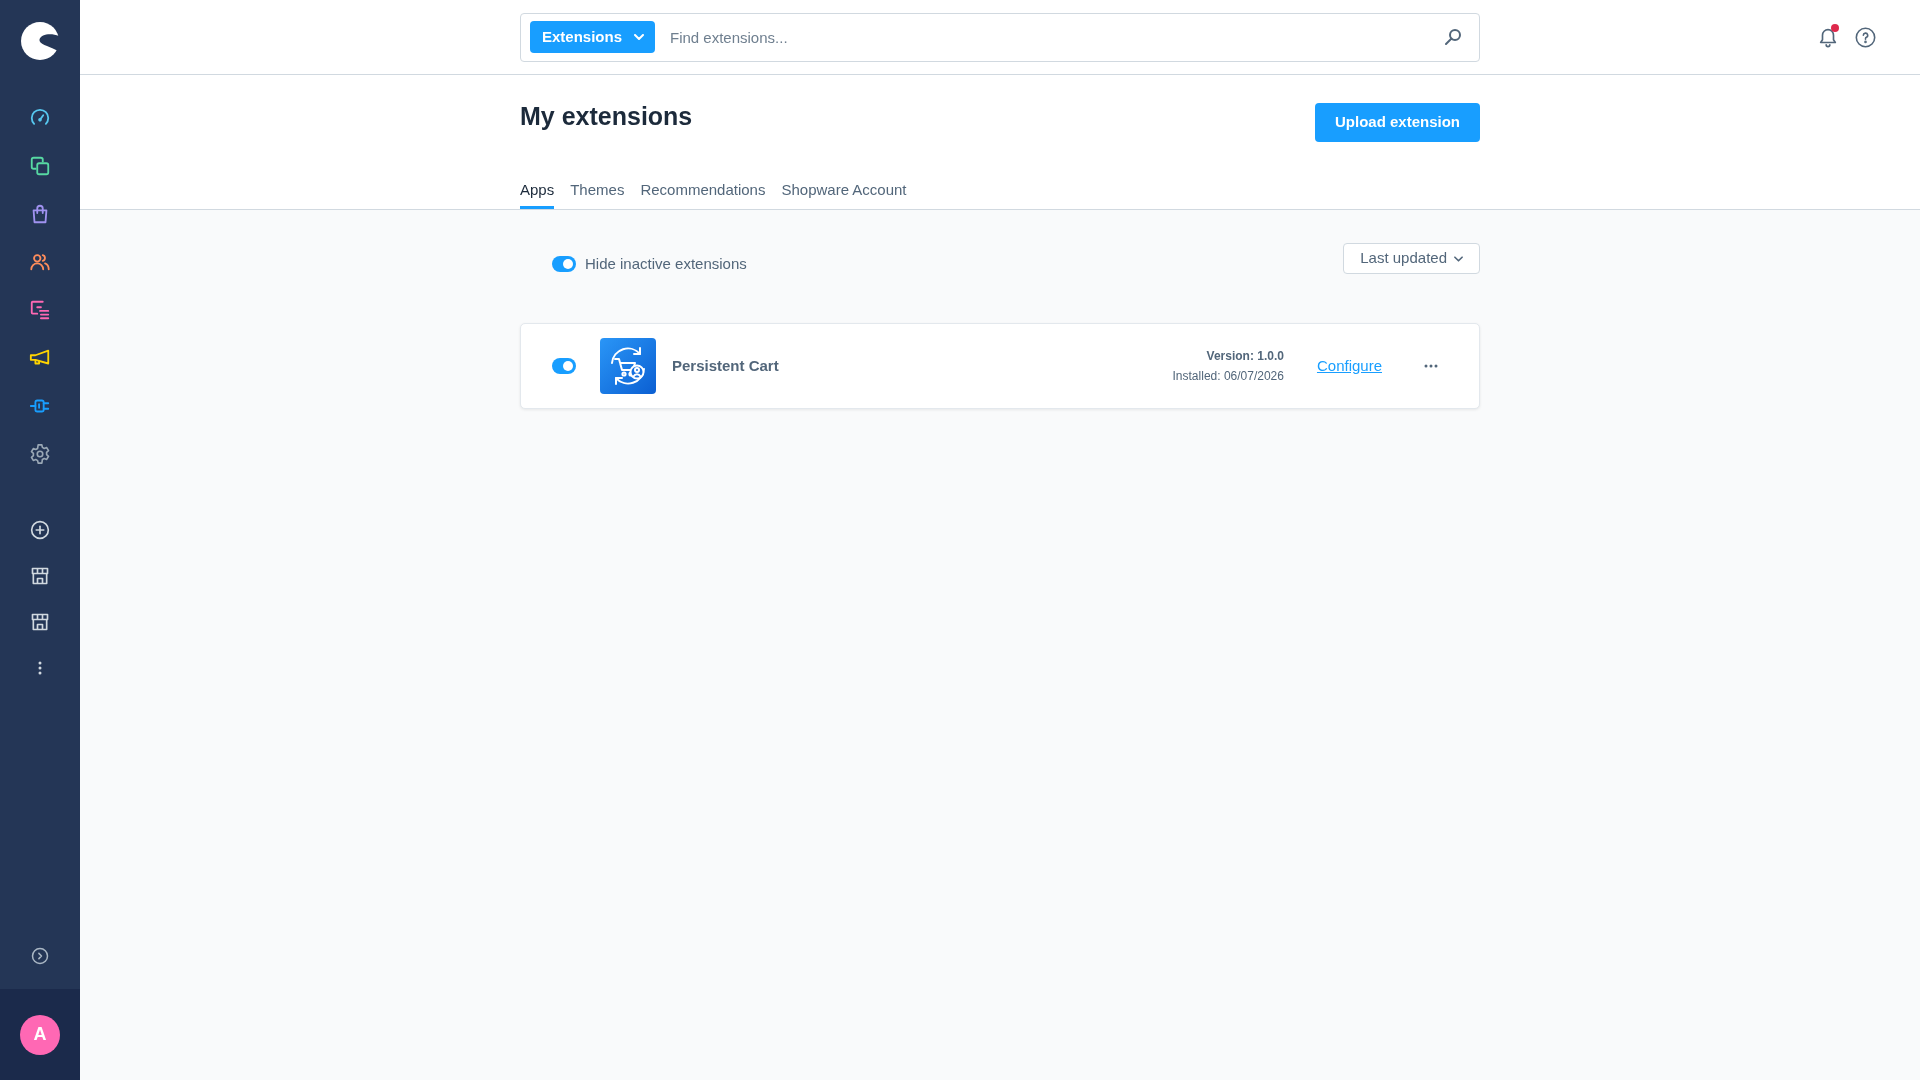 The height and width of the screenshot is (1080, 1920). What do you see at coordinates (1245, 356) in the screenshot?
I see `version-text: Version: 1.0.0` at bounding box center [1245, 356].